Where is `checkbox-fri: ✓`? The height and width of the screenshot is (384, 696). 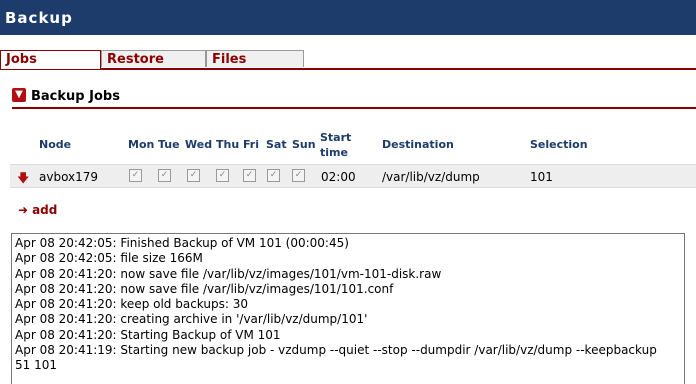 checkbox-fri: ✓ is located at coordinates (249, 175).